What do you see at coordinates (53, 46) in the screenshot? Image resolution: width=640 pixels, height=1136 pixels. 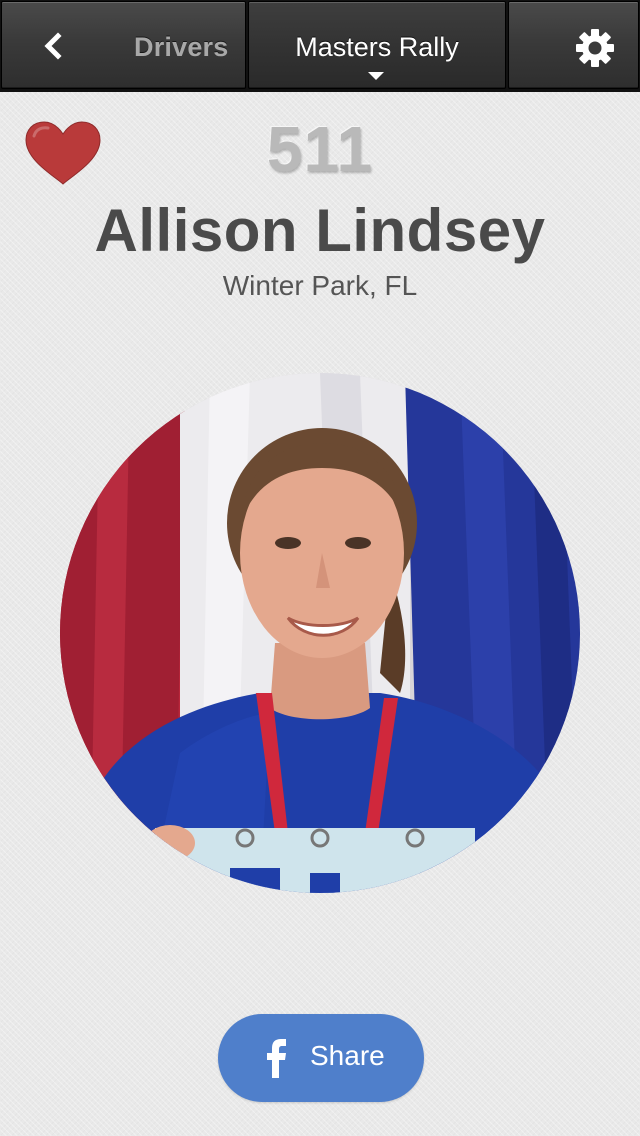 I see `chevron-left-icon` at bounding box center [53, 46].